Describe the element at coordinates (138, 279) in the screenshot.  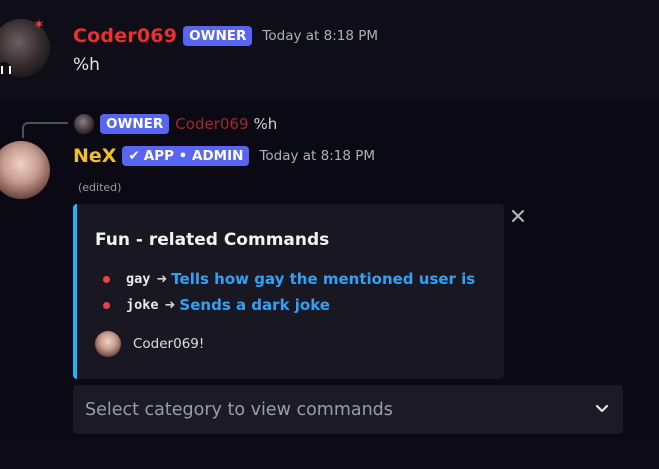
I see `command-name: gay` at that location.